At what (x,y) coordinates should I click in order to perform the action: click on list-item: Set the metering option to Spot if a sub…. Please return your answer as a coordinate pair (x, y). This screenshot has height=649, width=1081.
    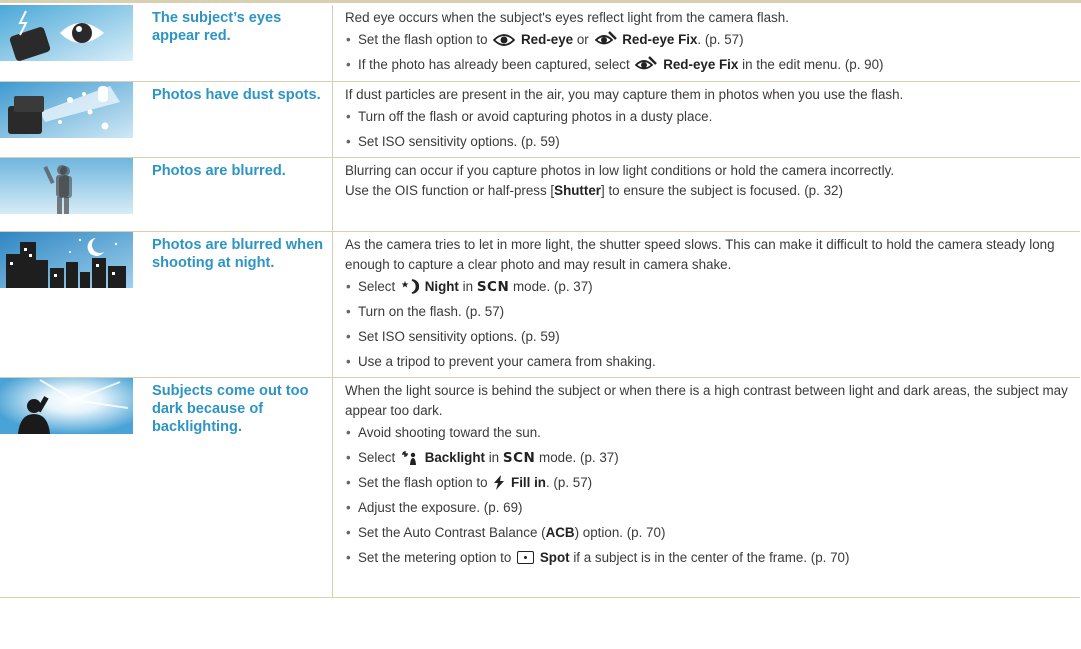
    Looking at the image, I should click on (712, 558).